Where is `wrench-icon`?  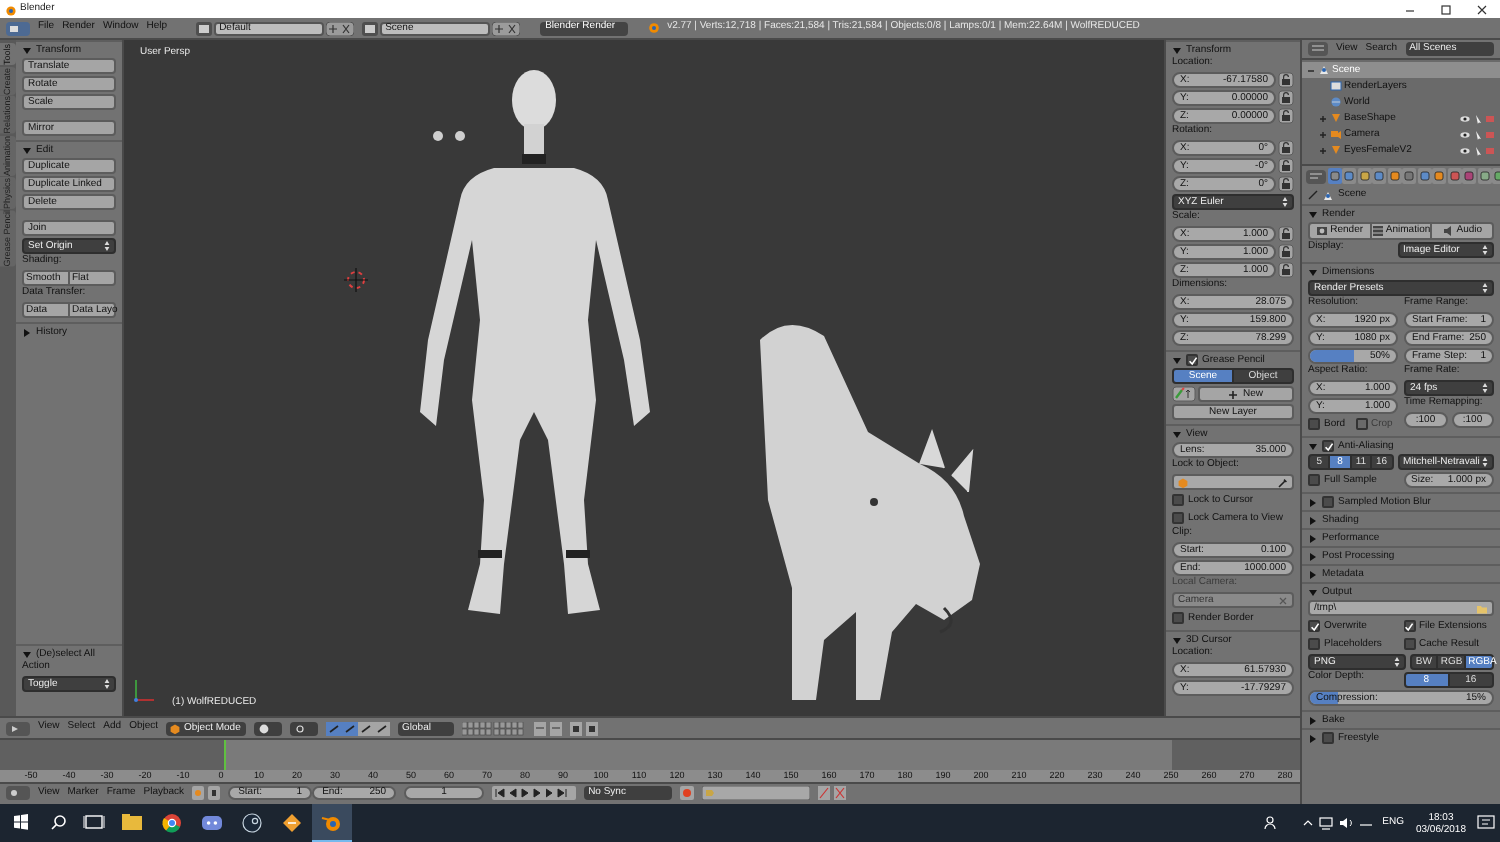 wrench-icon is located at coordinates (1424, 176).